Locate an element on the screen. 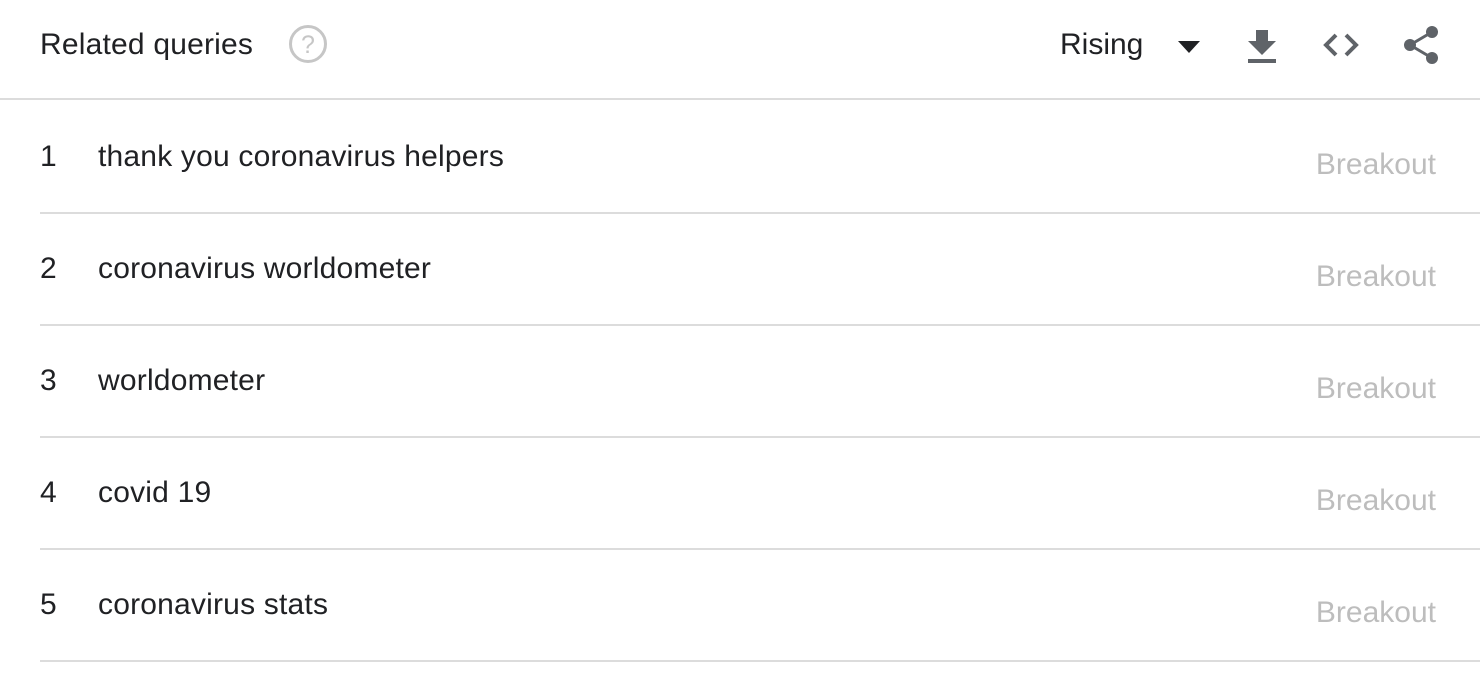 The width and height of the screenshot is (1480, 684). sort-select-value: Rising is located at coordinates (1102, 44).